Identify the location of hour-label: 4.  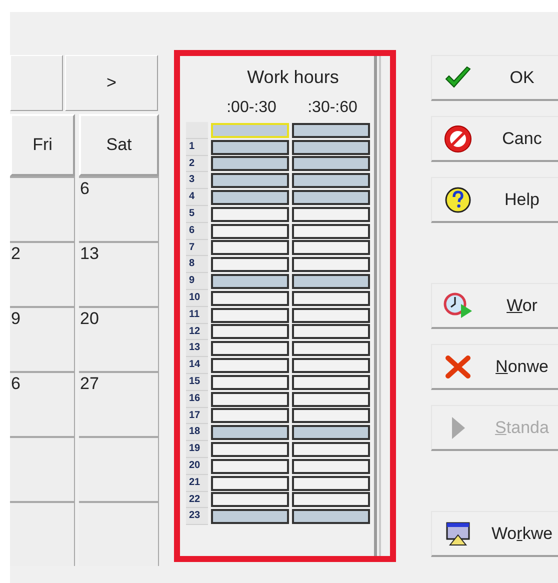
(197, 197).